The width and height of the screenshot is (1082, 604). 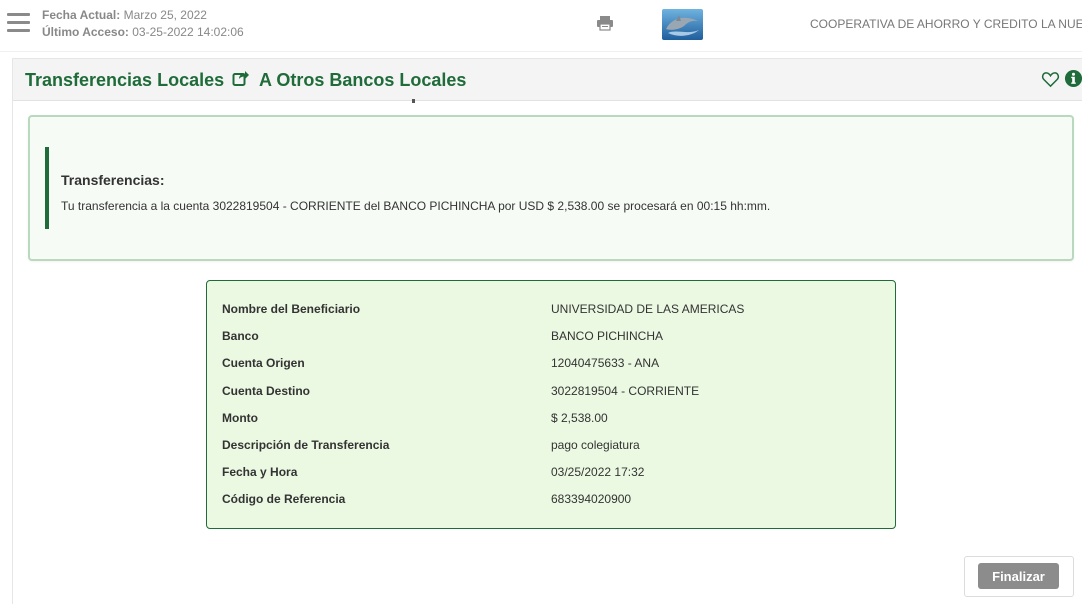 What do you see at coordinates (125, 80) in the screenshot?
I see `page-title: Transferencias Locales` at bounding box center [125, 80].